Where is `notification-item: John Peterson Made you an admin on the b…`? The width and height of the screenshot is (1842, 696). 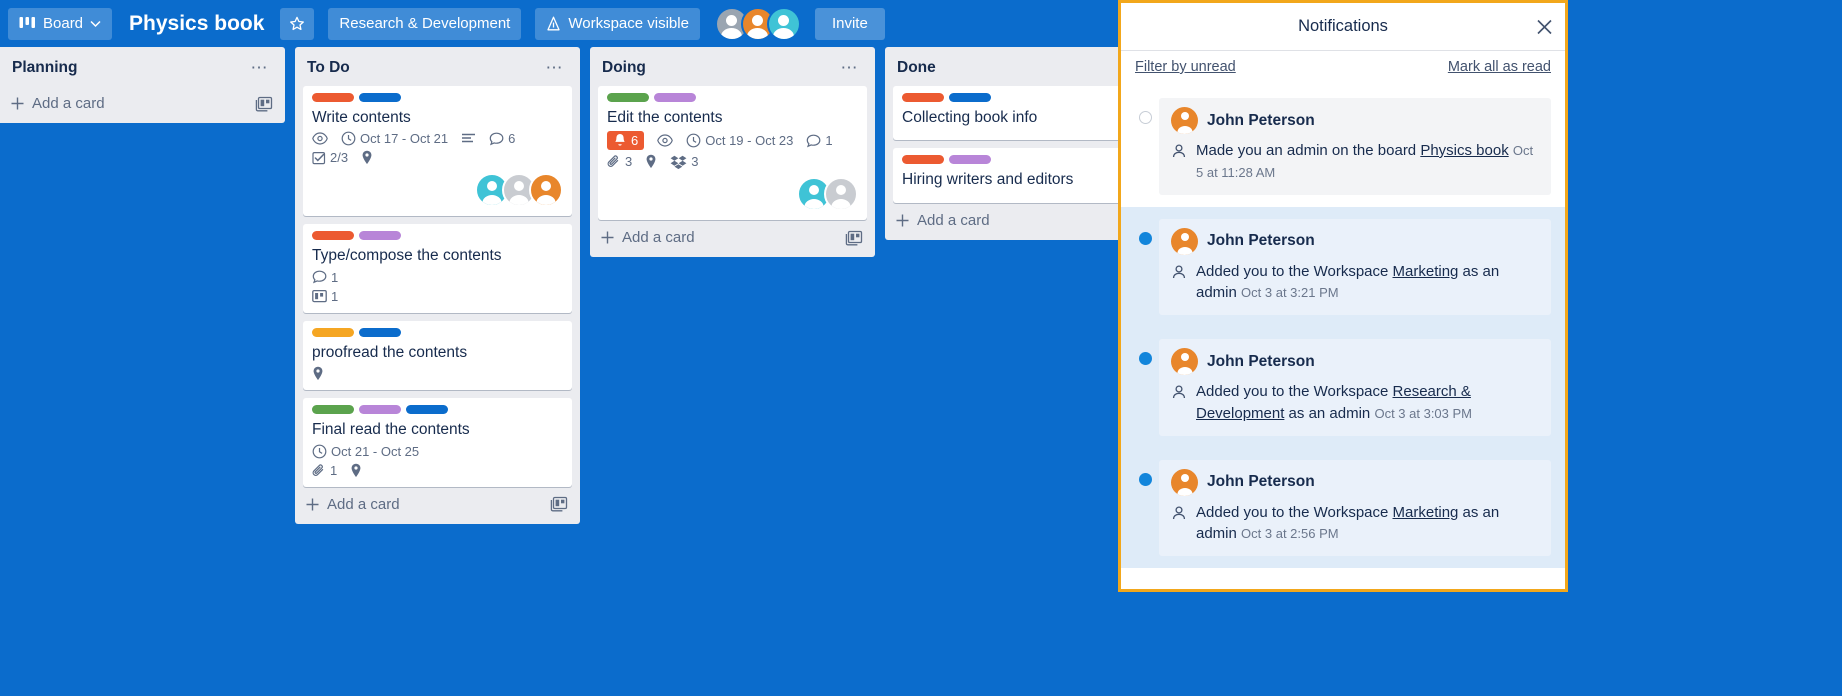
notification-item: John Peterson Made you an admin on the b… is located at coordinates (1343, 146).